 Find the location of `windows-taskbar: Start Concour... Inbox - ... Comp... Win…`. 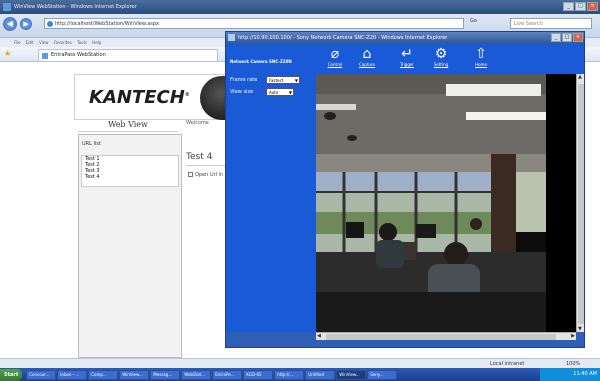

windows-taskbar: Start Concour... Inbox - ... Comp... Win… is located at coordinates (300, 374).